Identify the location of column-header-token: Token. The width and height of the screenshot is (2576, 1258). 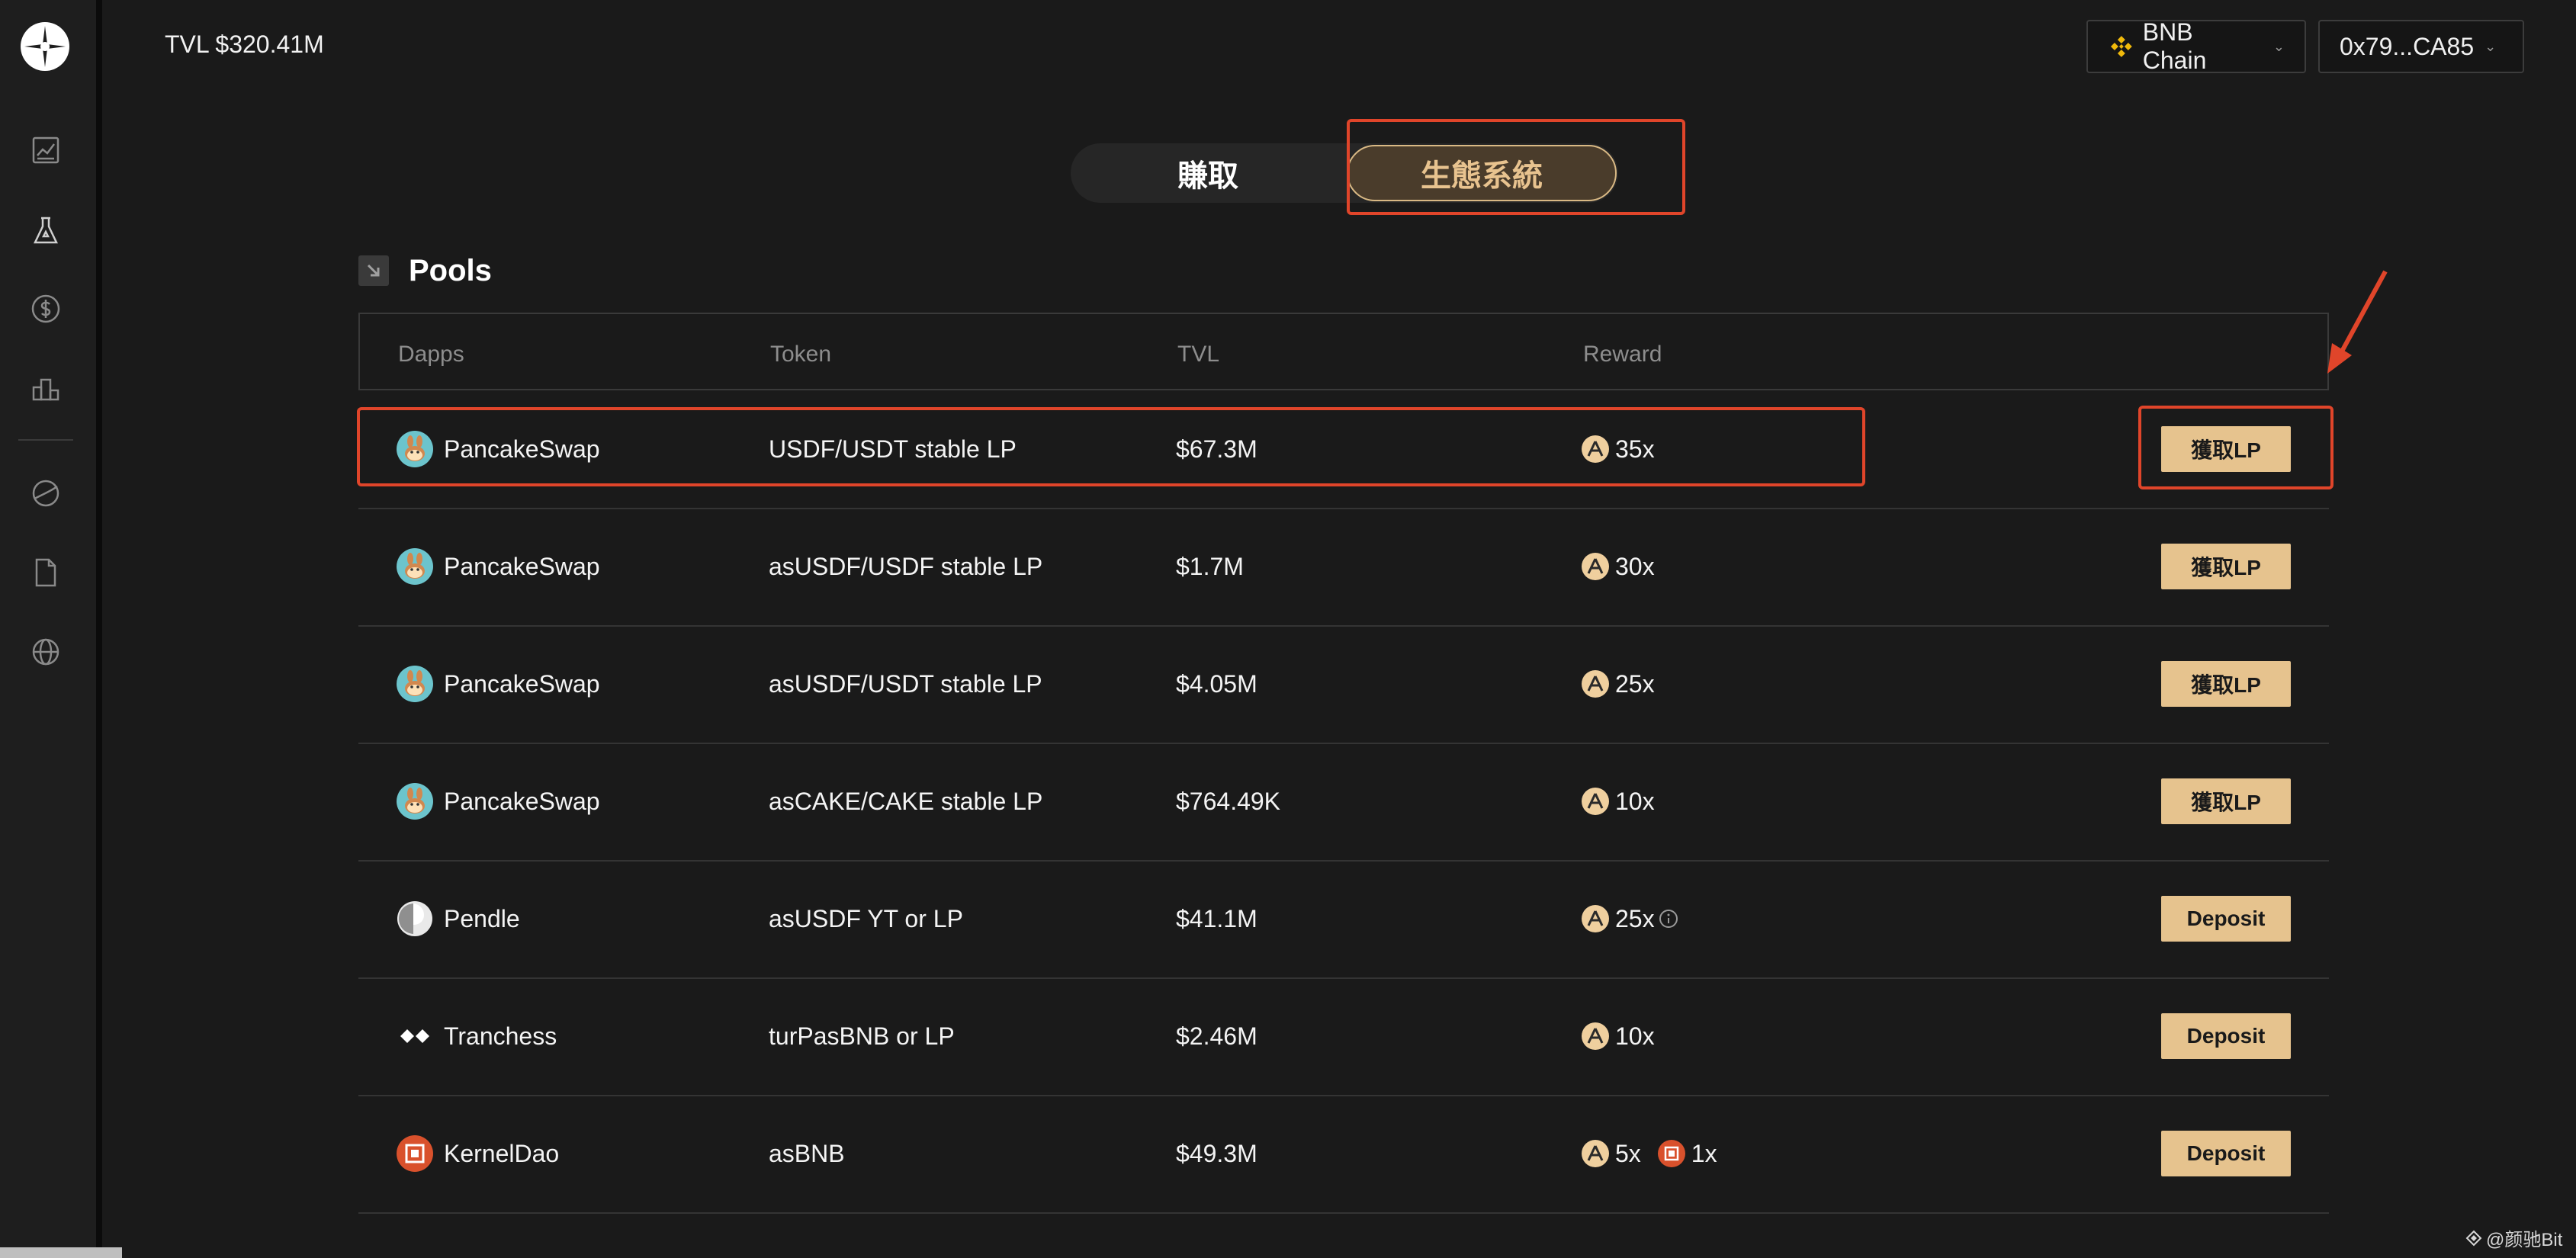
(801, 354).